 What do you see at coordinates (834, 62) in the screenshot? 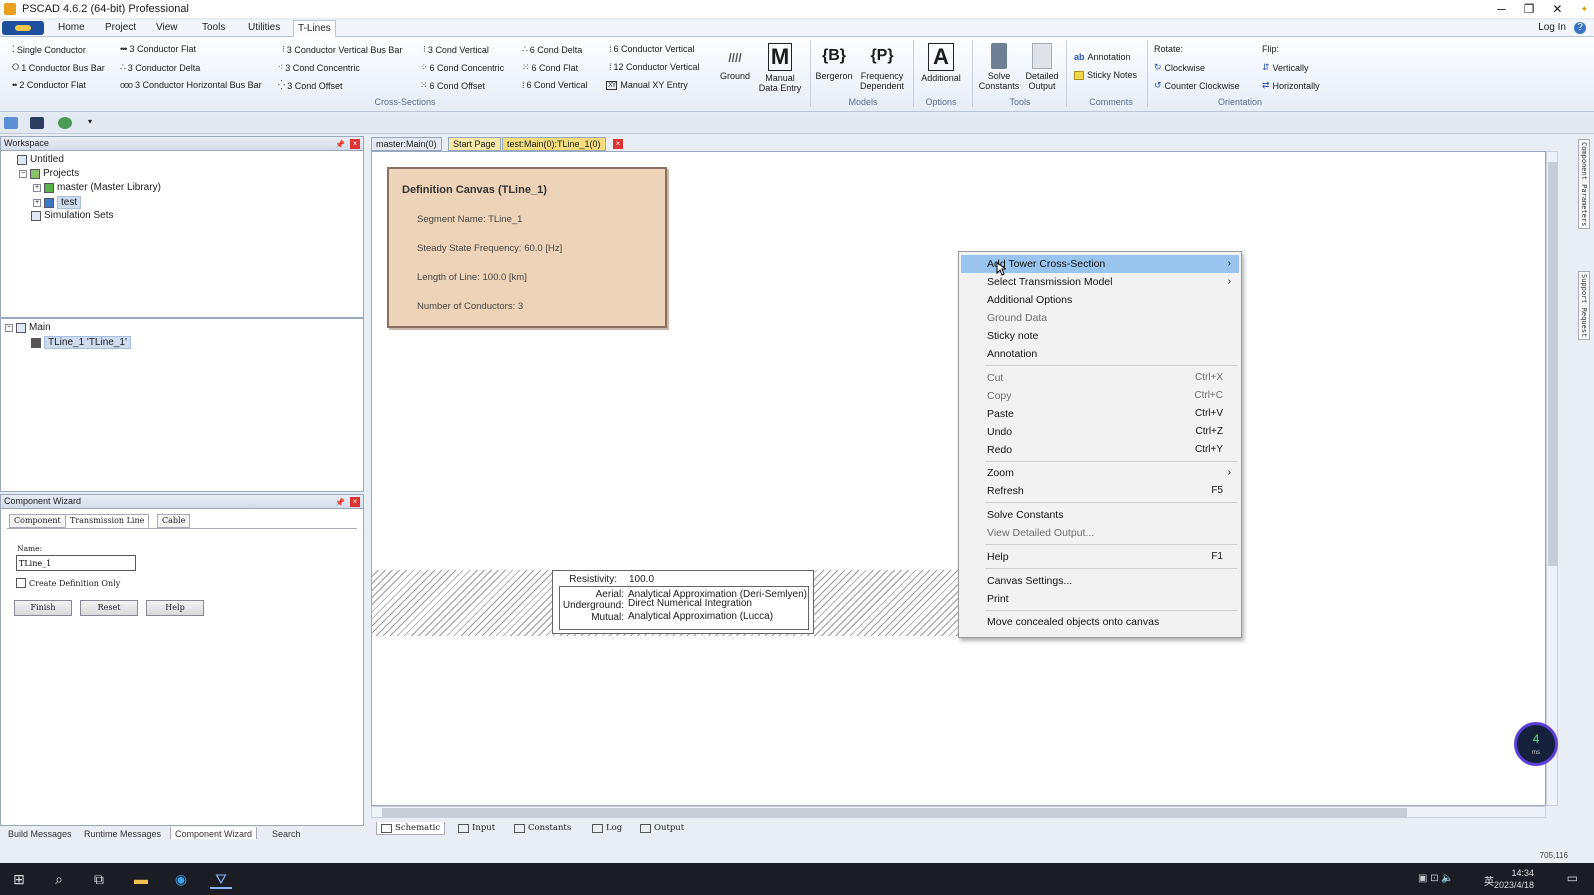
I see `bergeron-button: {B} Bergeron` at bounding box center [834, 62].